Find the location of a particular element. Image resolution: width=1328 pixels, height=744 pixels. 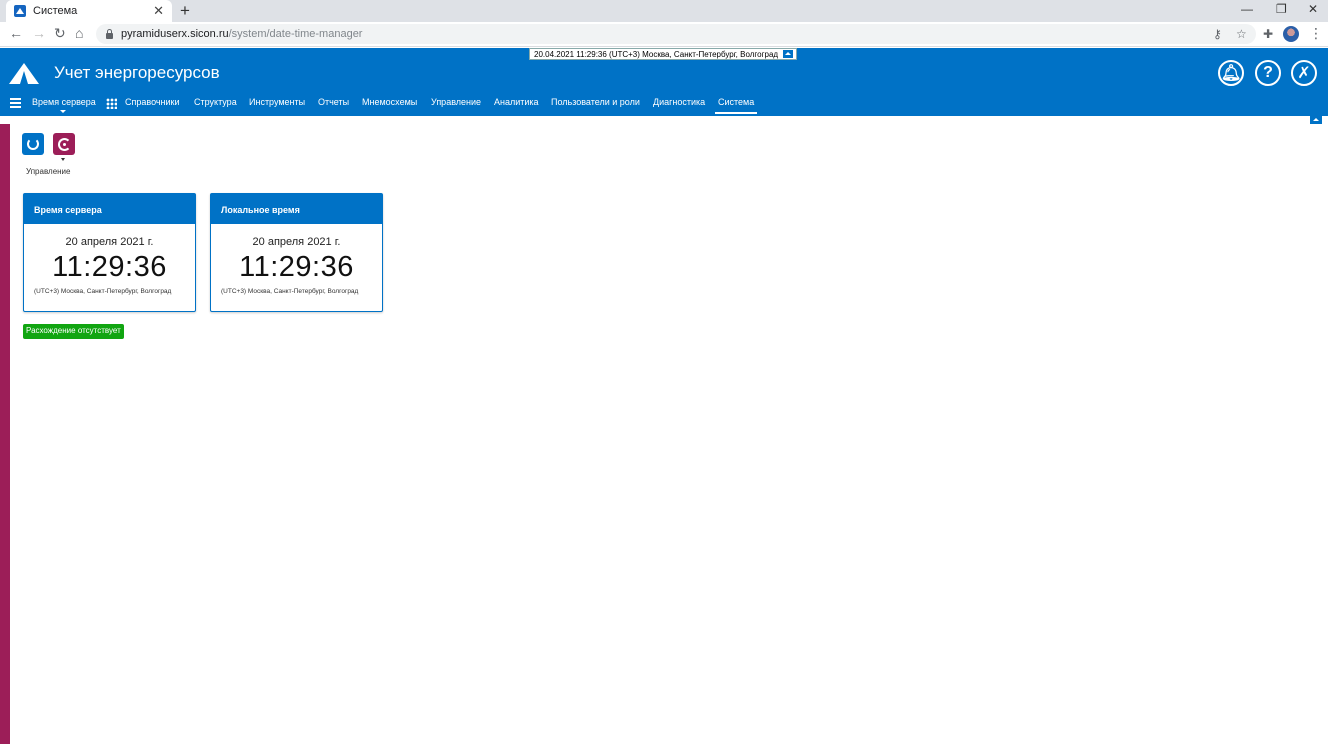

menu-item-users-roles: Пользователи и роли is located at coordinates (595, 102).